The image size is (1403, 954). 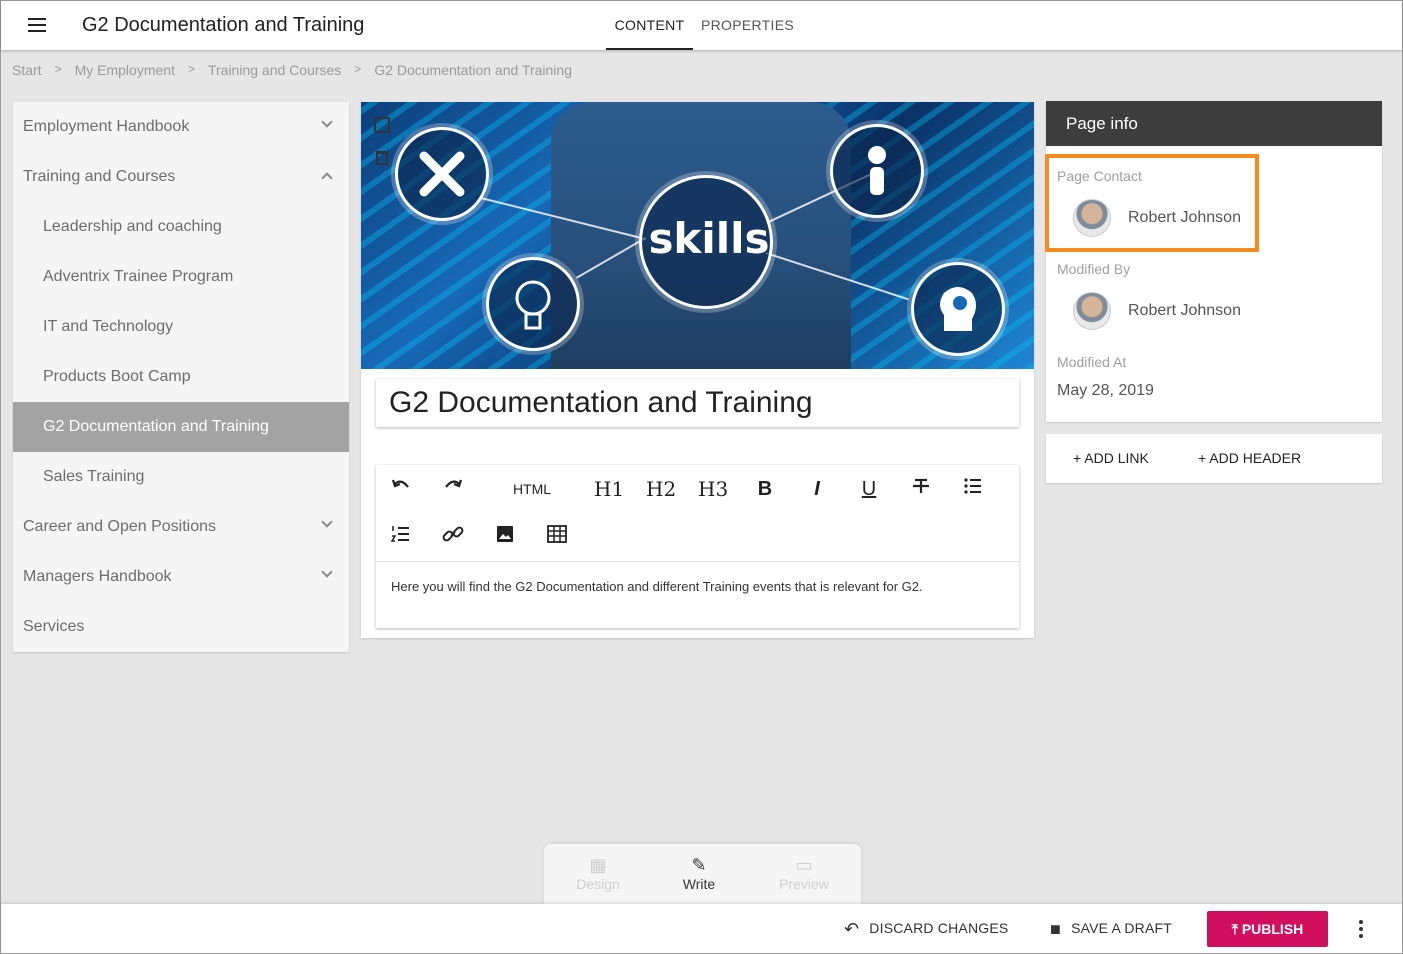 What do you see at coordinates (119, 526) in the screenshot?
I see `sidebar-item-label: Career and Open Positions` at bounding box center [119, 526].